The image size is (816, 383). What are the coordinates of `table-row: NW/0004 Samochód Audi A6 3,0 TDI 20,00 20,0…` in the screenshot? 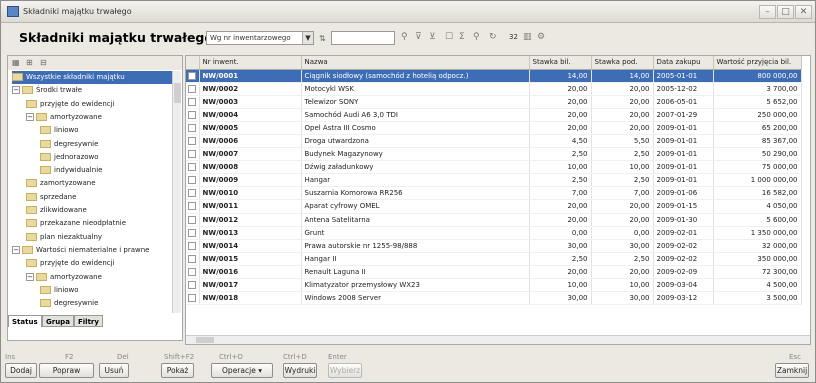 It's located at (494, 115).